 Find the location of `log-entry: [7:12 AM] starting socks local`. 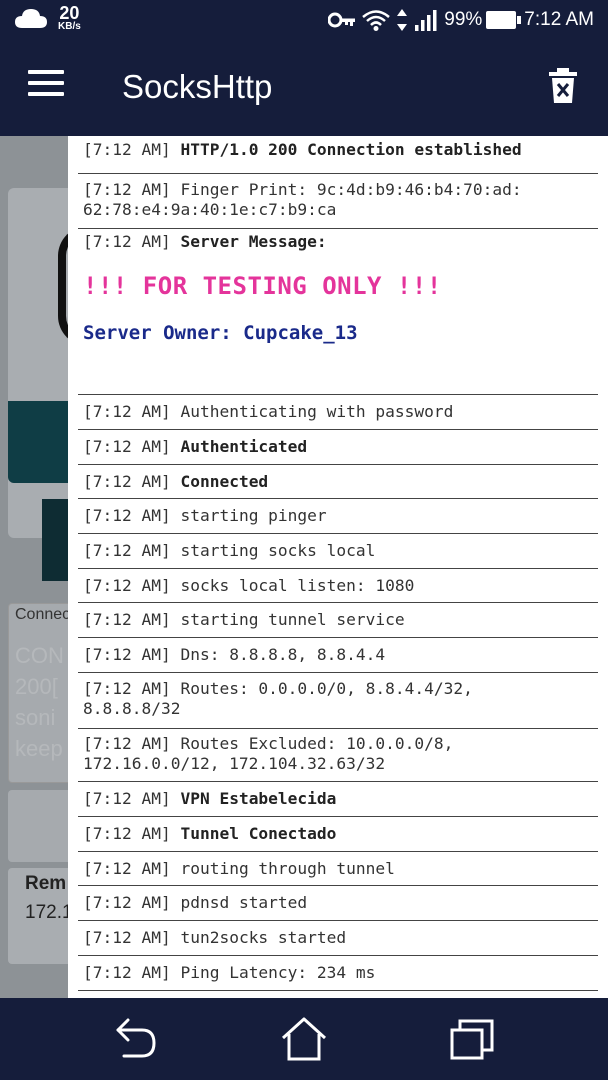

log-entry: [7:12 AM] starting socks local is located at coordinates (338, 551).